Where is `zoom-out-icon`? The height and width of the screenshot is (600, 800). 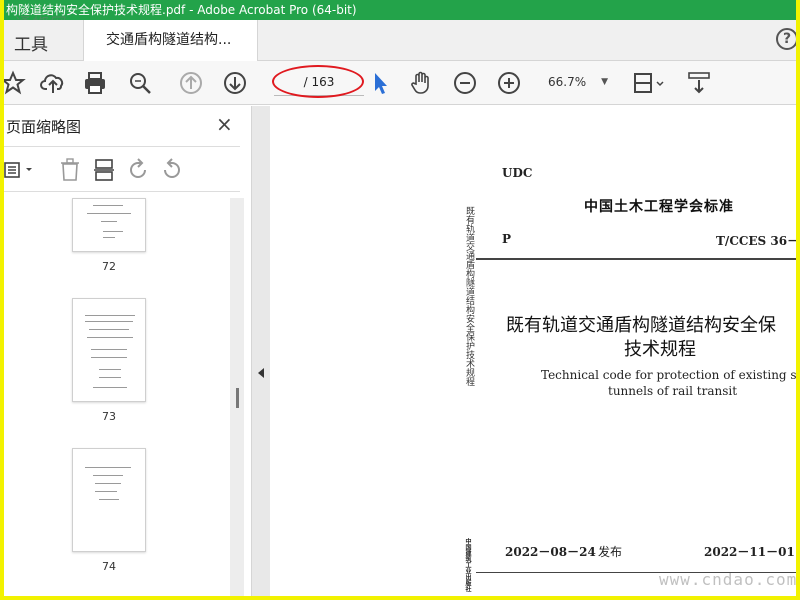 zoom-out-icon is located at coordinates (465, 83).